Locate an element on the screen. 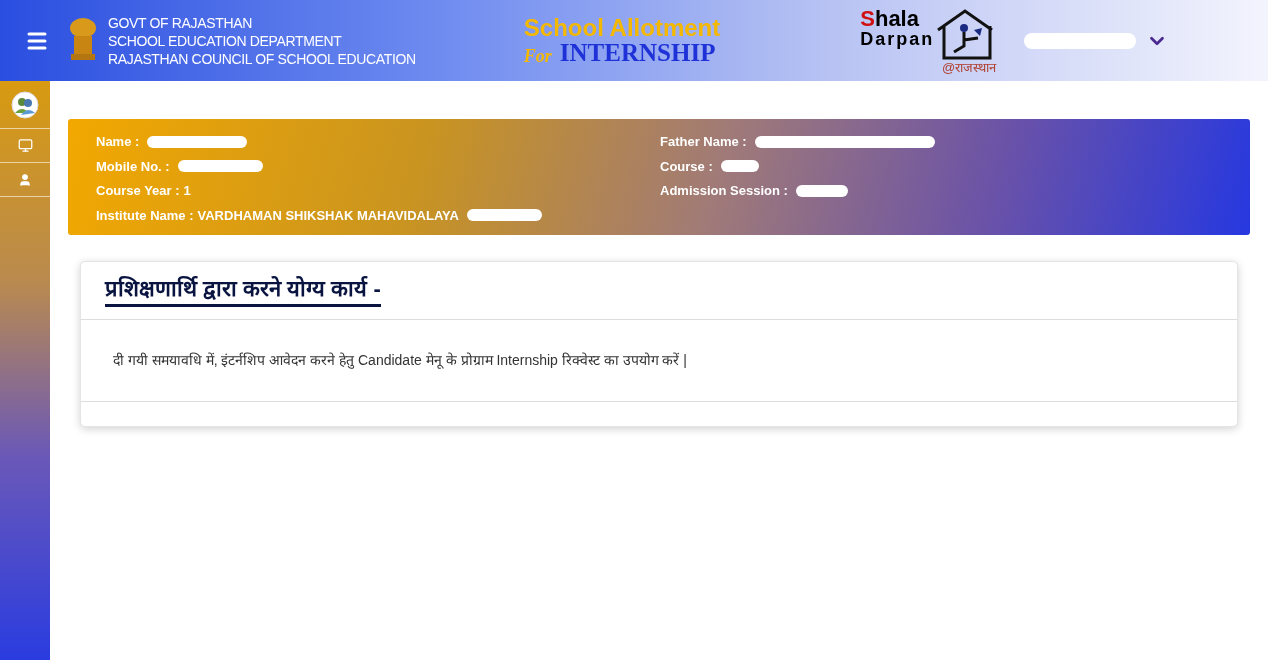  field-value: 1 is located at coordinates (187, 191).